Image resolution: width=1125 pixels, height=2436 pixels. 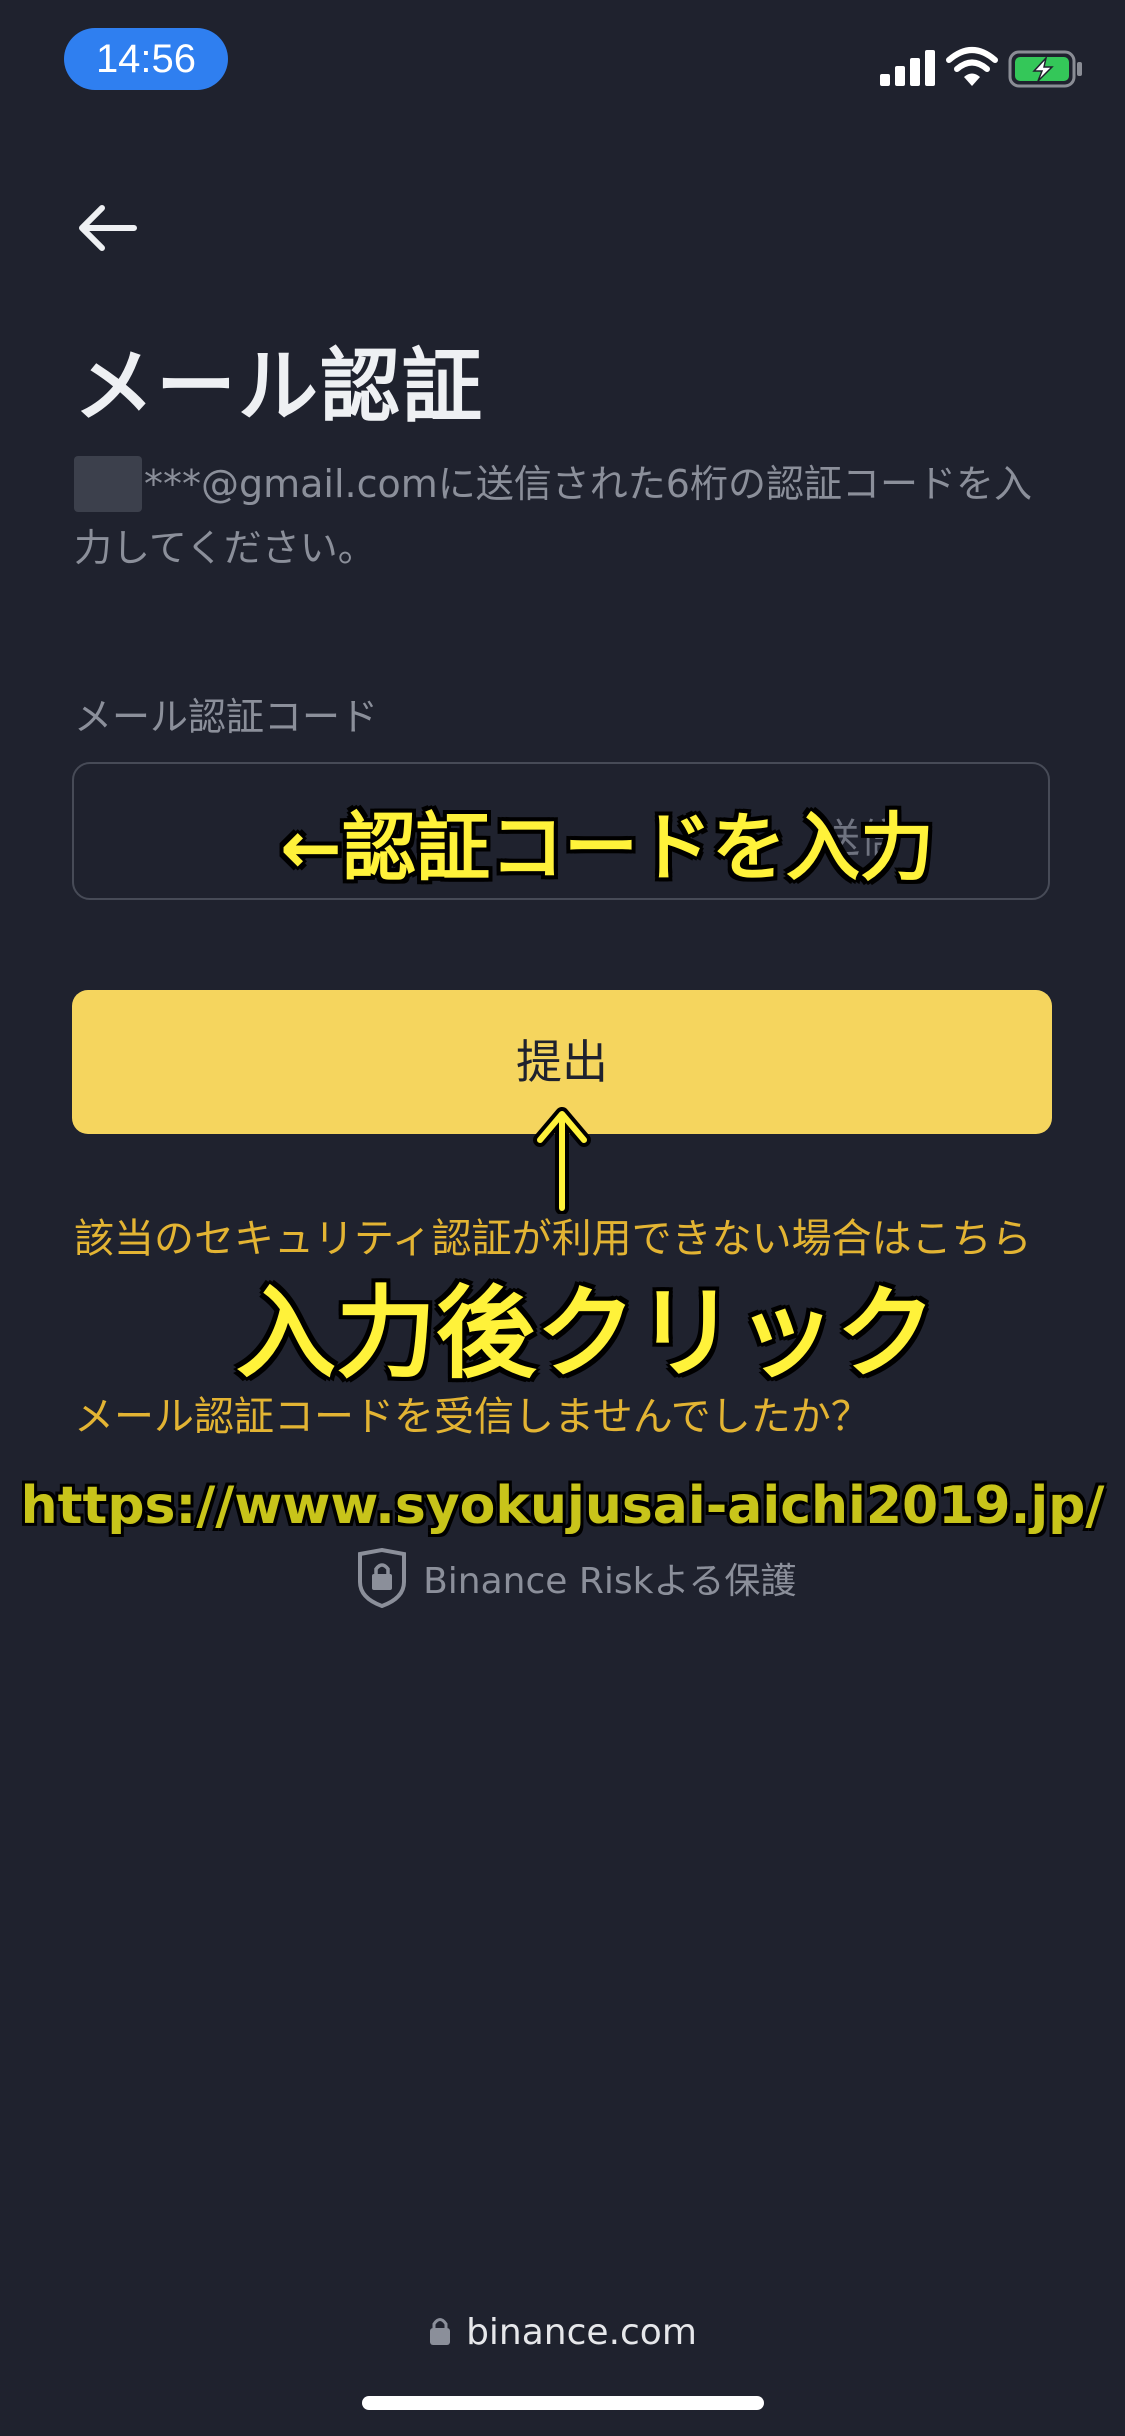 I want to click on instruction-body: ***@gmail.comに送信された6桁の認証コードを入力してください。, so click(x=553, y=516).